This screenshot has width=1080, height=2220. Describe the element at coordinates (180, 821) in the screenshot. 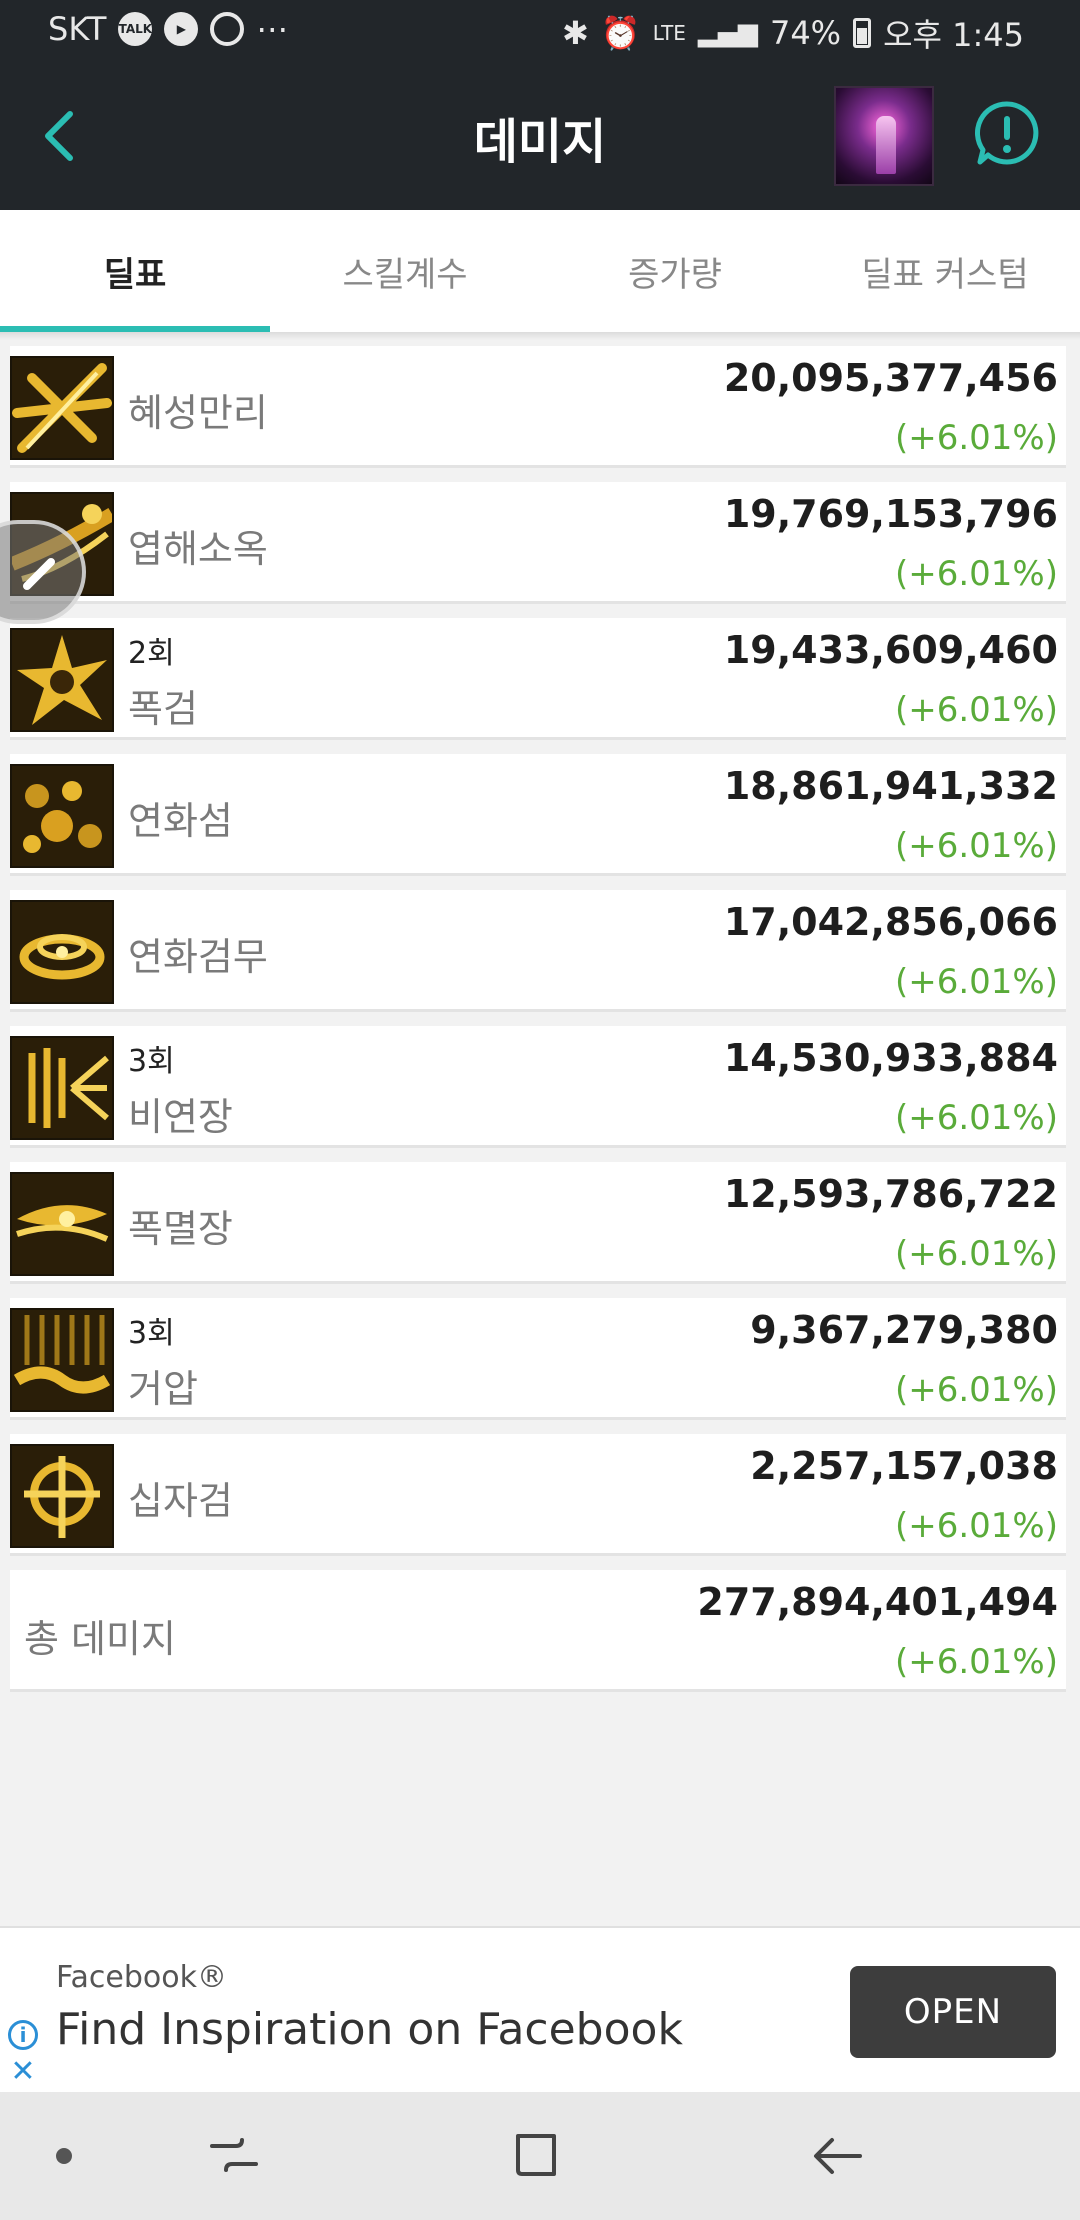

I see `skill-name: 연화섬` at that location.